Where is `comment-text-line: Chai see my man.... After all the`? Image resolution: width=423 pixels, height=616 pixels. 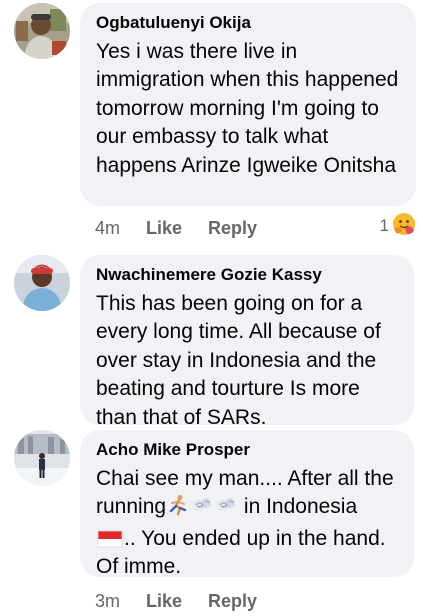
comment-text-line: Chai see my man.... After all the is located at coordinates (245, 478).